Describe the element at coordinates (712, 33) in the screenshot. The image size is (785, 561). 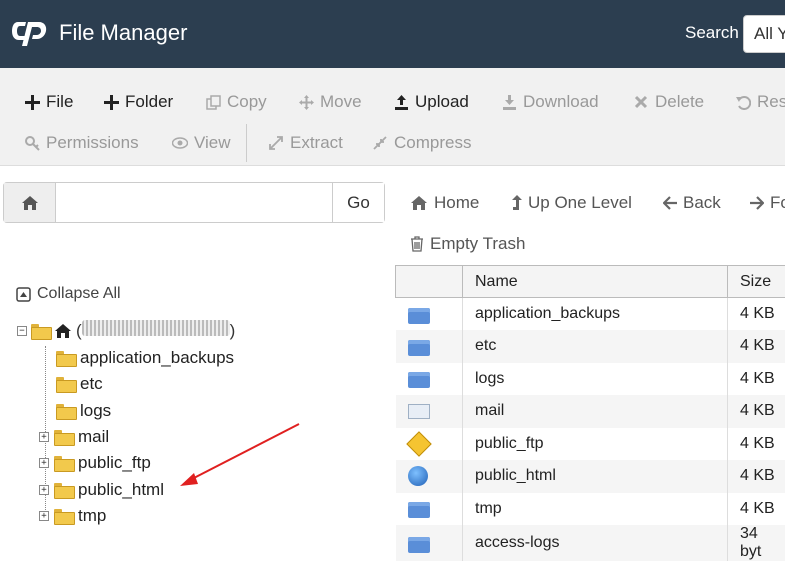
I see `search-label: Search` at that location.